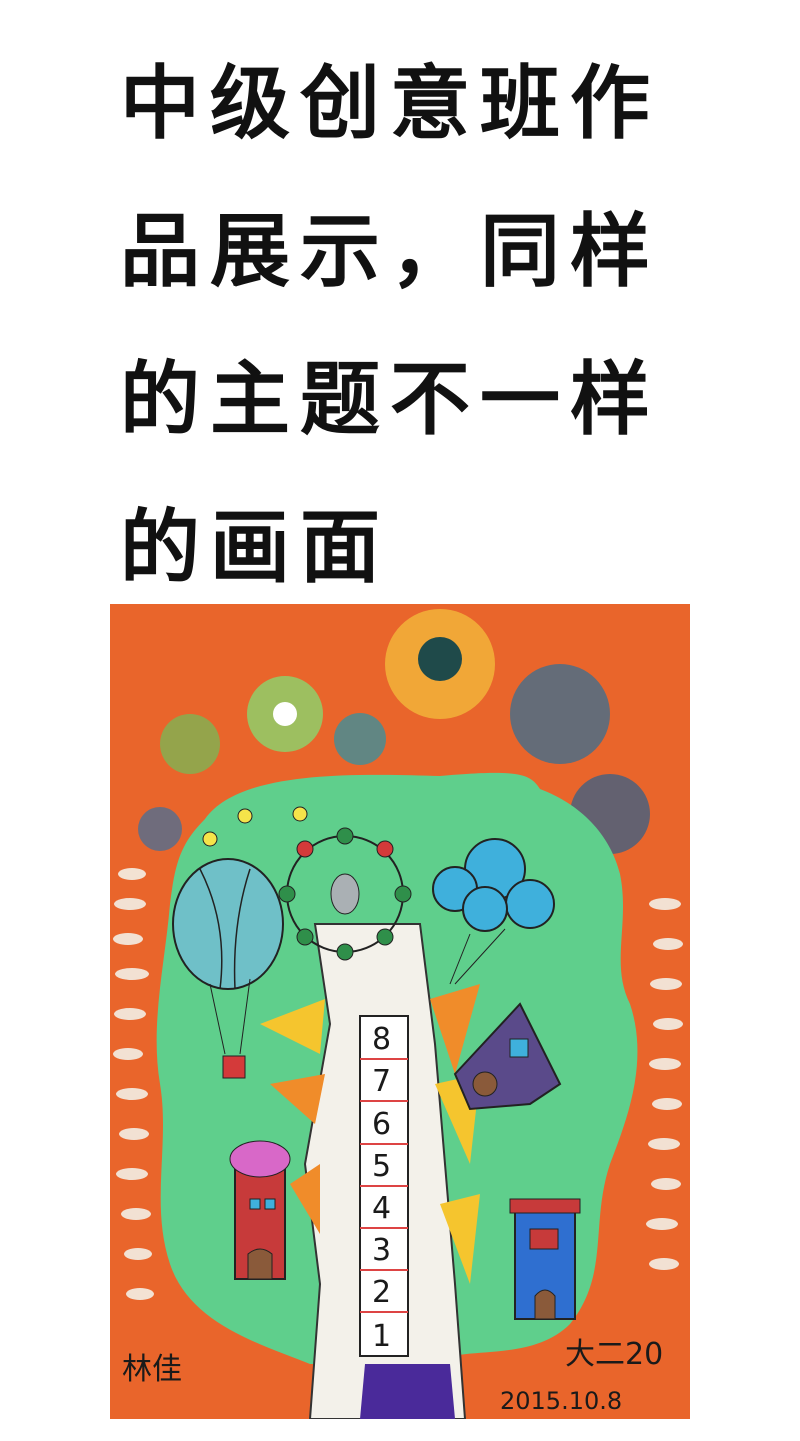 The width and height of the screenshot is (800, 1441). I want to click on blue-building, so click(545, 1259).